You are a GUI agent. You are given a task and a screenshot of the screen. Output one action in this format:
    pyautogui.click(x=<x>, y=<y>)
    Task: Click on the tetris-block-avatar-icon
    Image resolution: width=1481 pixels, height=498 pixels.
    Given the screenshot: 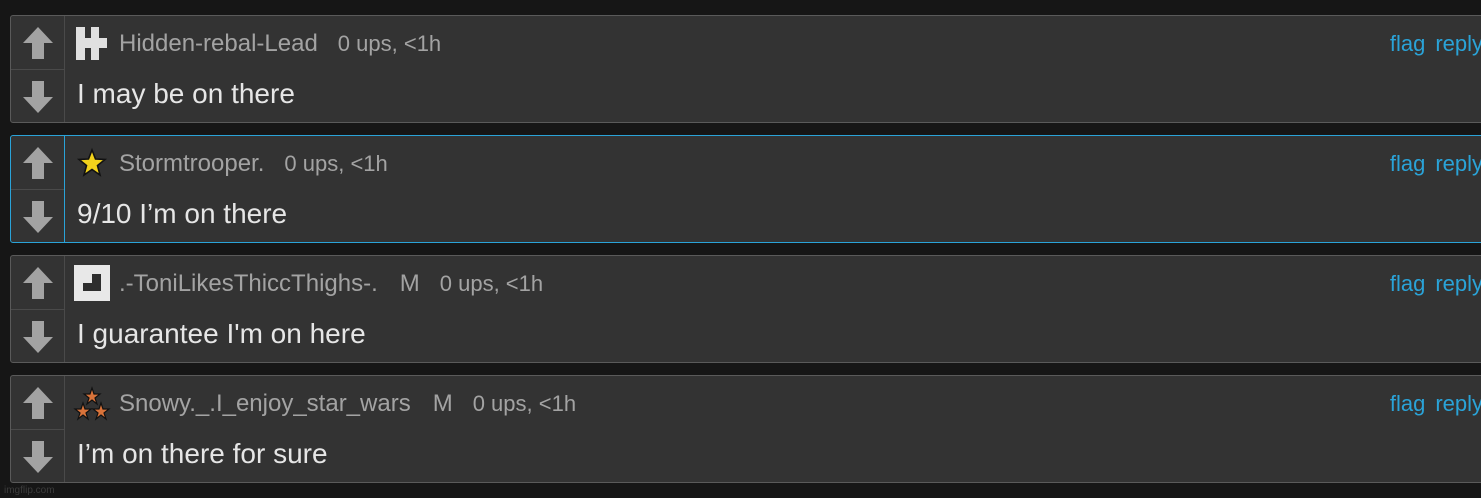 What is the action you would take?
    pyautogui.click(x=92, y=43)
    